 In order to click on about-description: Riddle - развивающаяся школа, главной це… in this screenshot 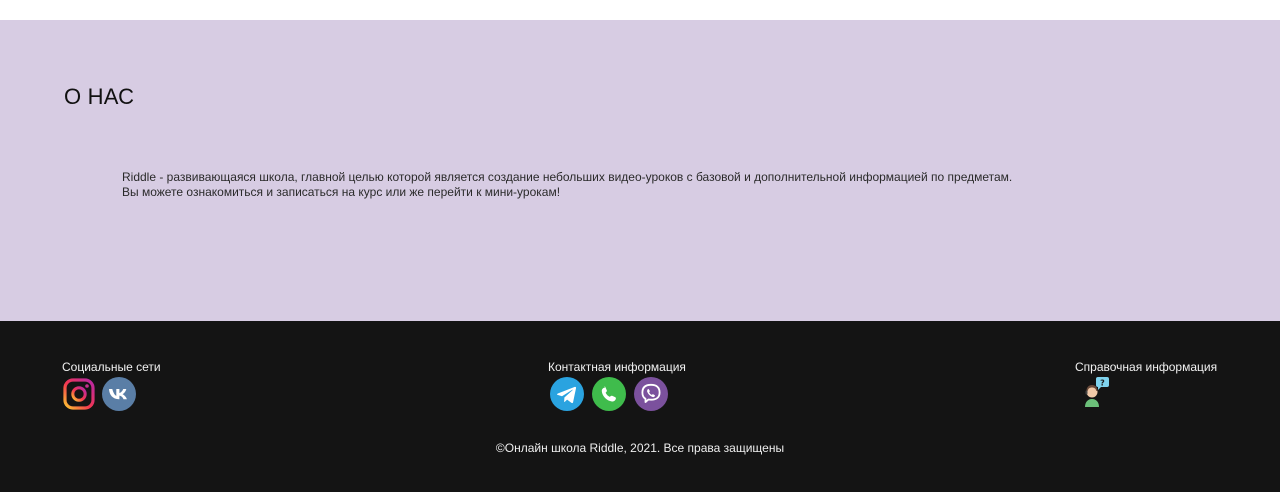, I will do `click(567, 185)`.